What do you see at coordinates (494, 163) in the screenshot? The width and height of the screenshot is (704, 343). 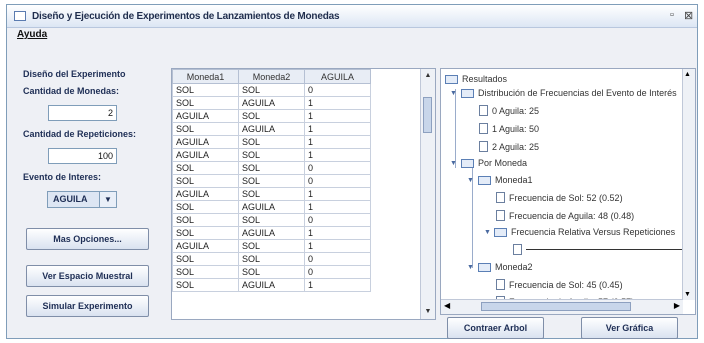 I see `tree-node-por-moneda: Por Moneda` at bounding box center [494, 163].